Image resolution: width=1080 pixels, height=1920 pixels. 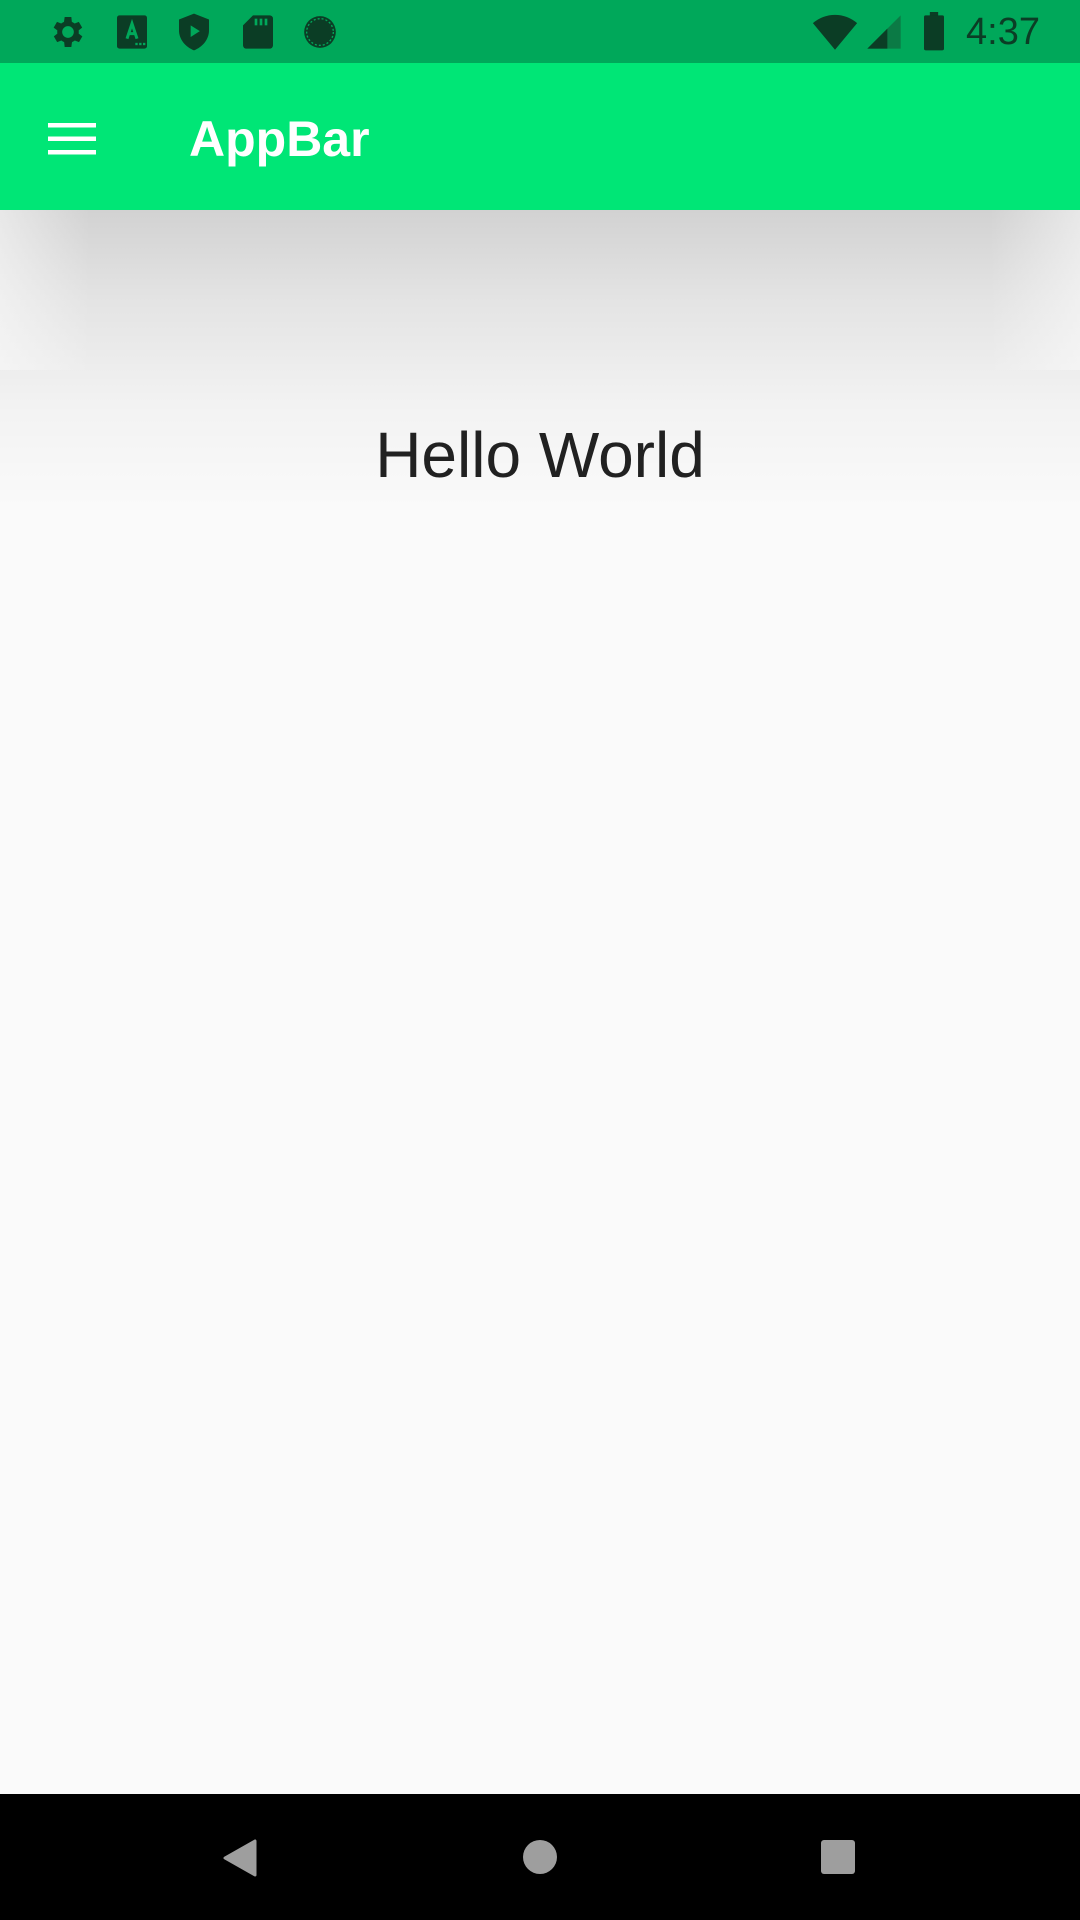 I want to click on keyboard-a-icon, so click(x=132, y=32).